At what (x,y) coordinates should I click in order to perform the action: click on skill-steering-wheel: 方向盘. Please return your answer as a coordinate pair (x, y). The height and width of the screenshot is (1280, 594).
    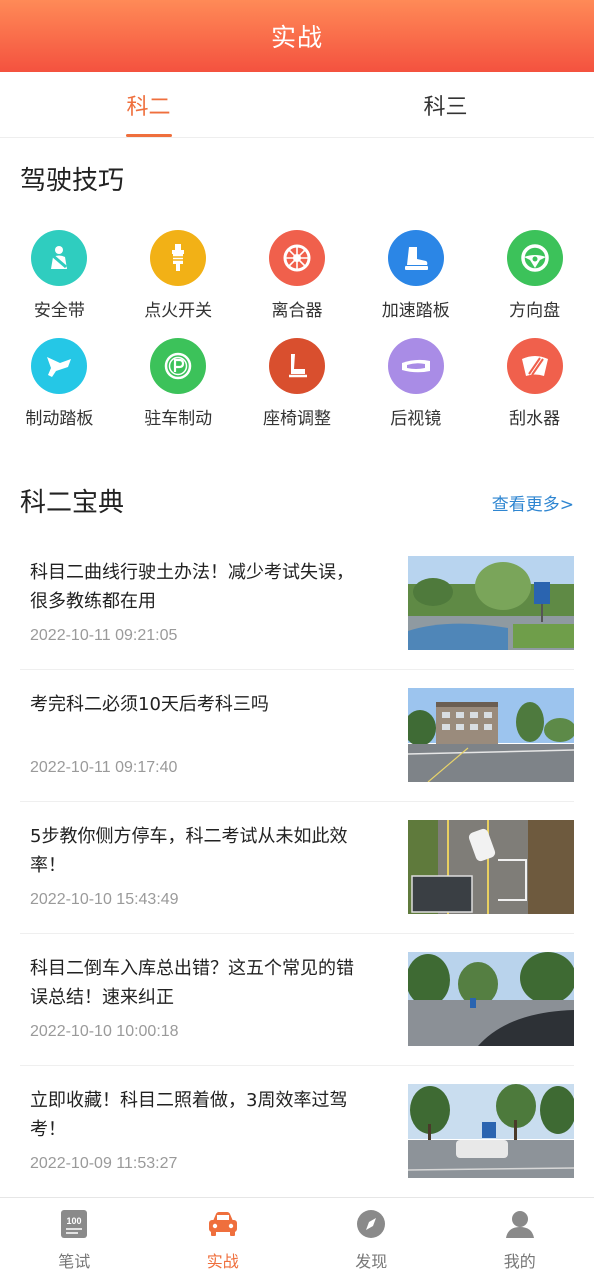
    Looking at the image, I should click on (534, 284).